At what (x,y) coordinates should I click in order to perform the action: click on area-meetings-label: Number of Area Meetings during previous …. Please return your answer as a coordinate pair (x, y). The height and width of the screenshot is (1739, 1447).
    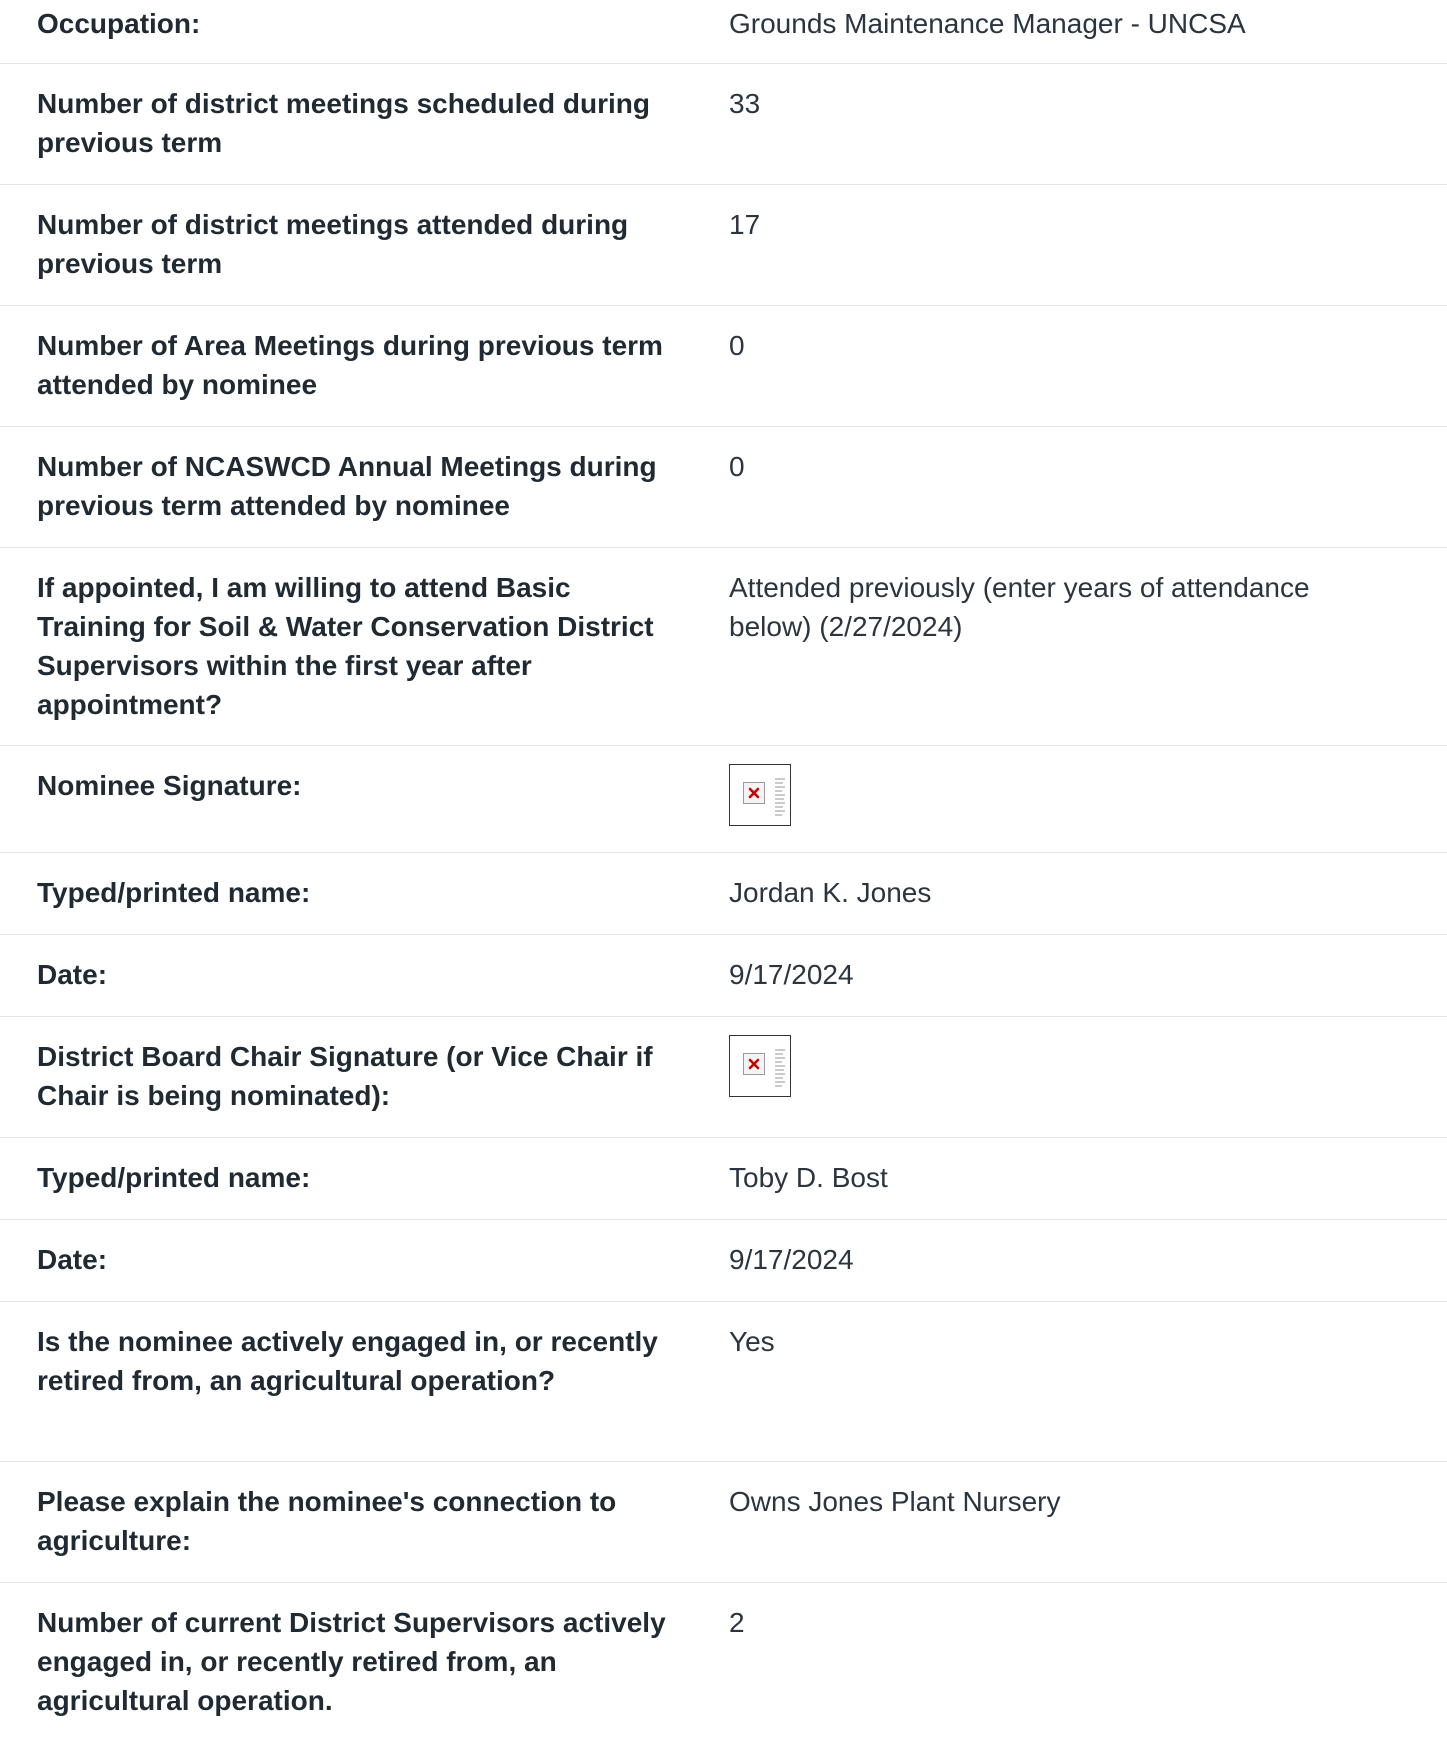
    Looking at the image, I should click on (353, 366).